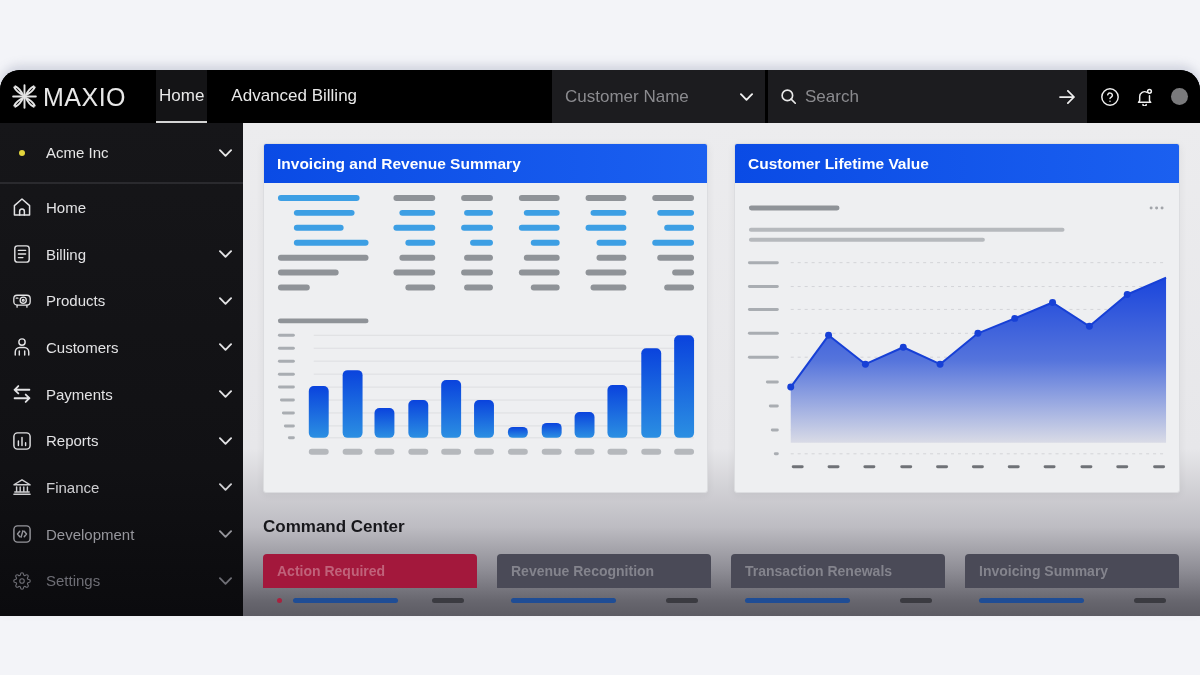  What do you see at coordinates (121, 301) in the screenshot?
I see `sidebar-item: Products` at bounding box center [121, 301].